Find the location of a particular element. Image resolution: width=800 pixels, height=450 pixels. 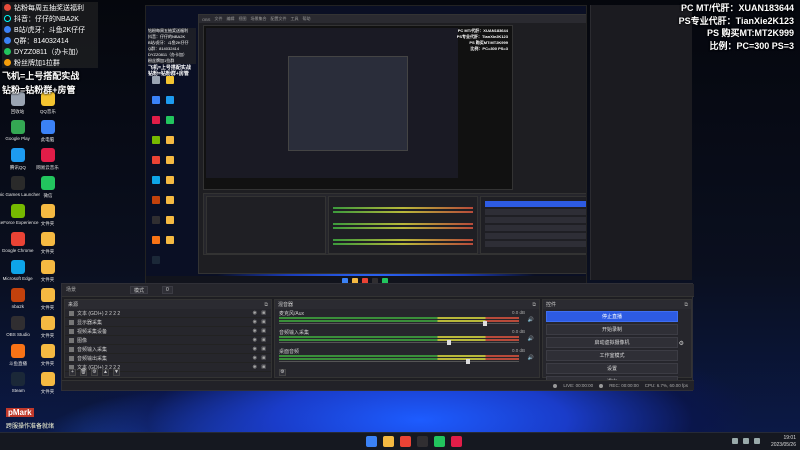

desktop-icon: Epic Games Launcher is located at coordinates (20, 187).